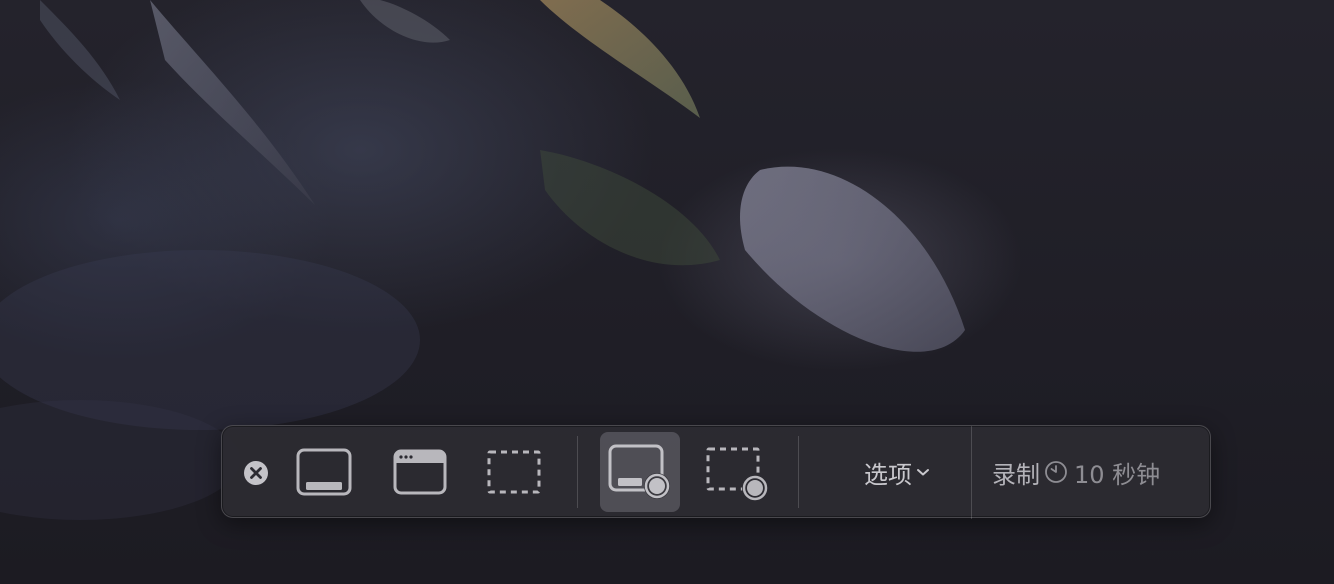 This screenshot has width=1334, height=584. I want to click on capture-window-button, so click(420, 472).